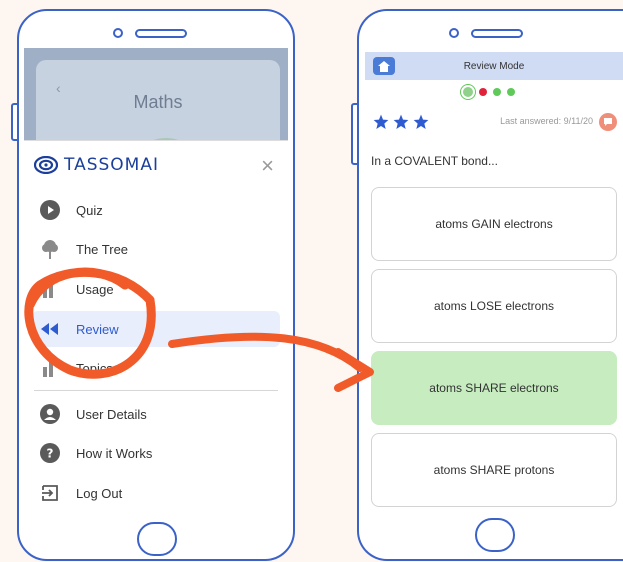 This screenshot has height=562, width=623. I want to click on answer-label: atoms LOSE electrons, so click(494, 306).